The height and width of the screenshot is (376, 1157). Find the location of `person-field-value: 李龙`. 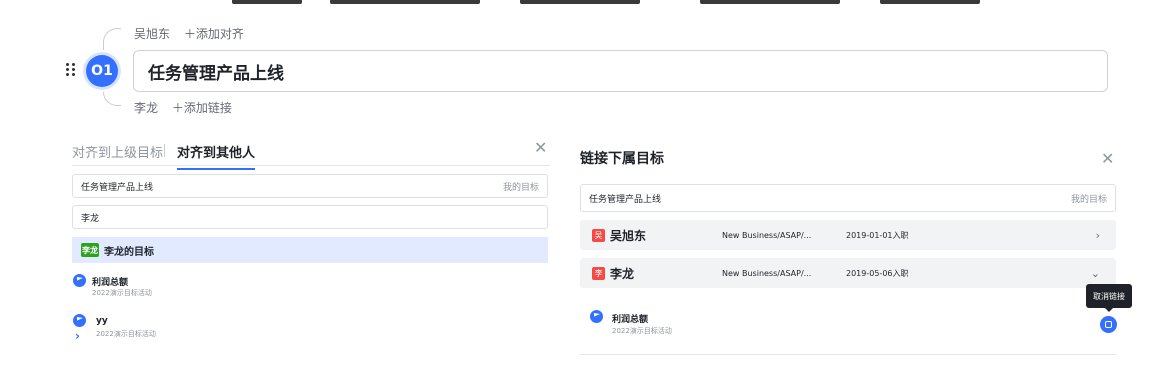

person-field-value: 李龙 is located at coordinates (90, 218).